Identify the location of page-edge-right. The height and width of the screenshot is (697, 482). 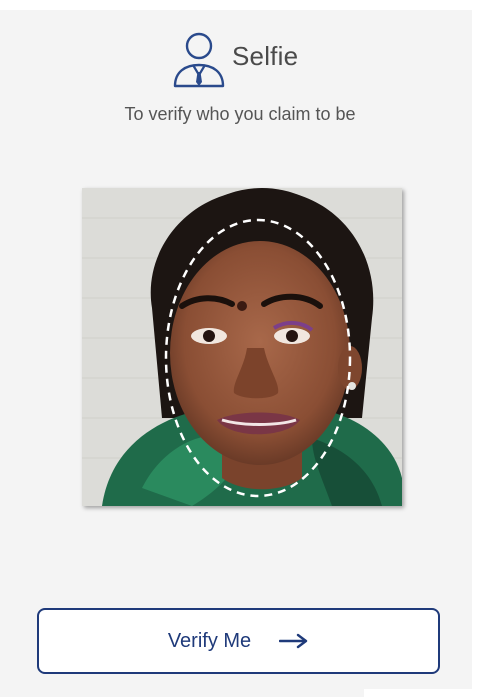
(477, 348).